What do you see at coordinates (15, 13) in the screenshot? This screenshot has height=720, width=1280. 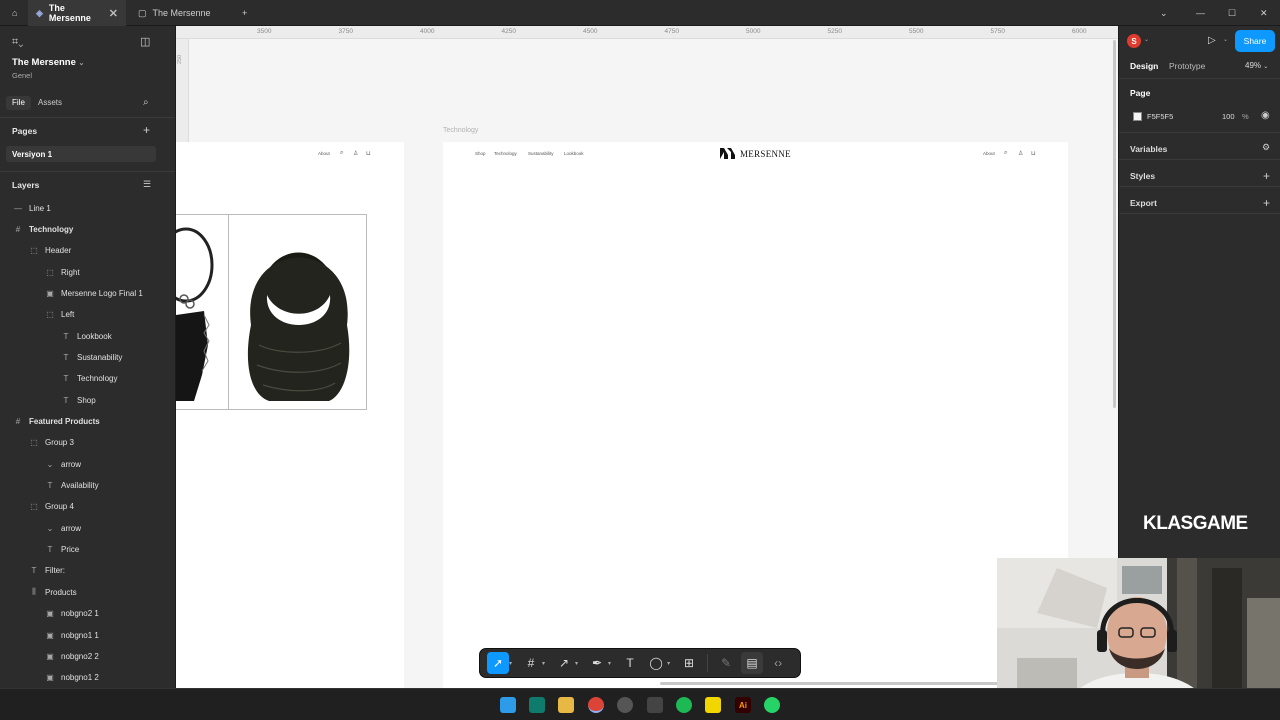 I see `home-icon: ⌂` at bounding box center [15, 13].